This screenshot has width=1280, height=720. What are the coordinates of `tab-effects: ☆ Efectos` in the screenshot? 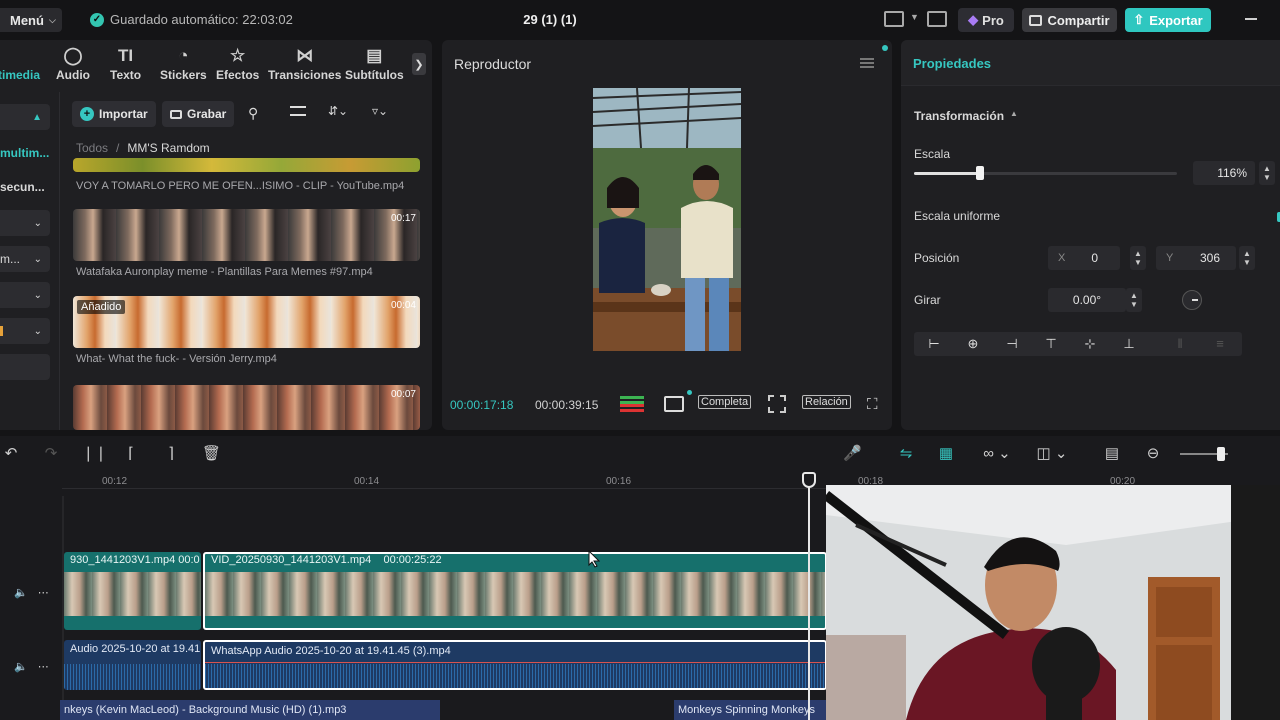 It's located at (237, 64).